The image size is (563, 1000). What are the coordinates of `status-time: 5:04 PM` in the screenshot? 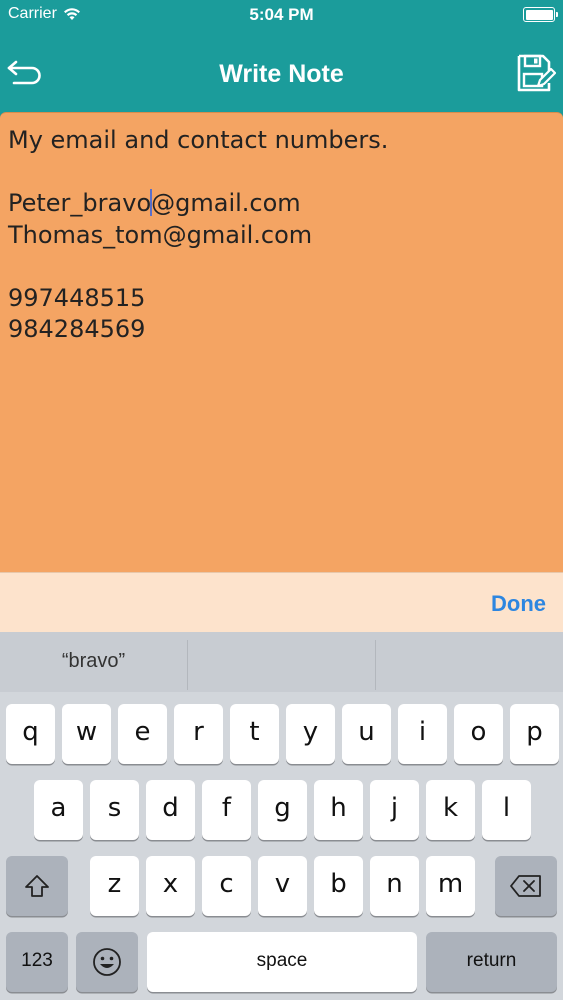 It's located at (281, 14).